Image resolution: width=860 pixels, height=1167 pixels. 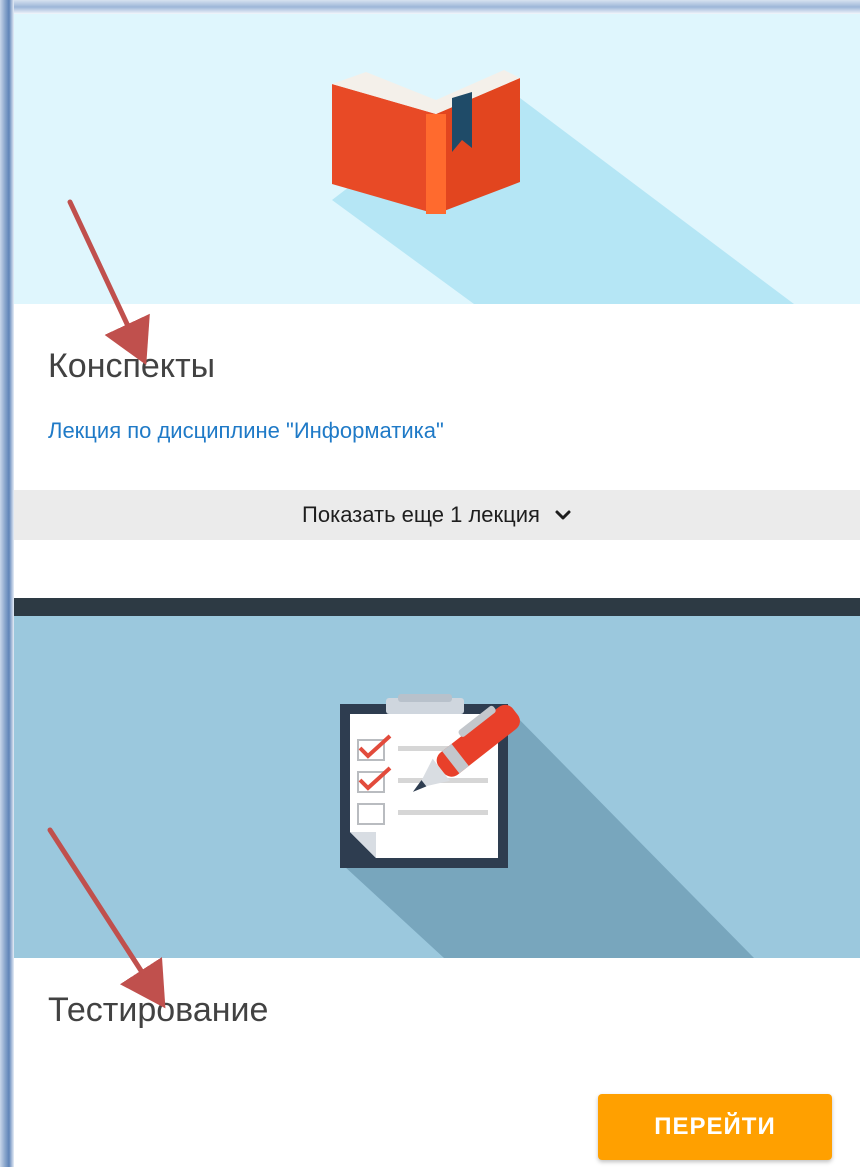 What do you see at coordinates (430, 7) in the screenshot?
I see `window-frame-top` at bounding box center [430, 7].